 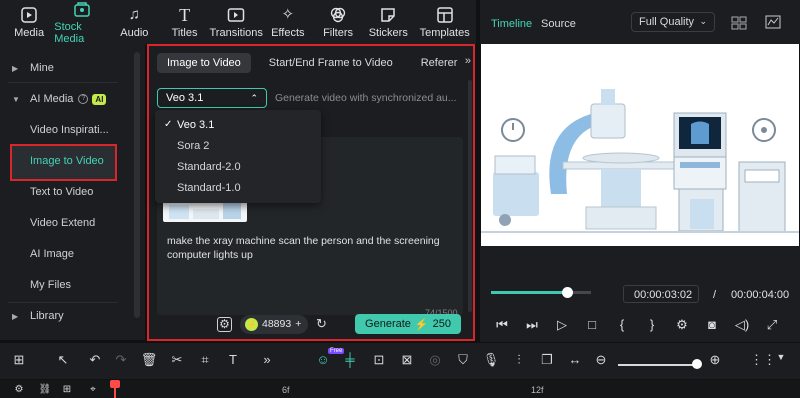 What do you see at coordinates (388, 15) in the screenshot?
I see `stickers-icon` at bounding box center [388, 15].